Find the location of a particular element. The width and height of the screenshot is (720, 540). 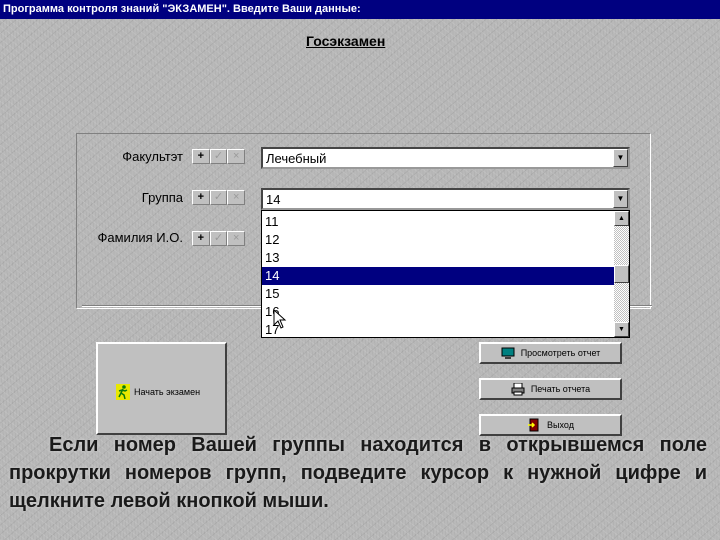

name-confirm-button: ✓ is located at coordinates (218, 238).